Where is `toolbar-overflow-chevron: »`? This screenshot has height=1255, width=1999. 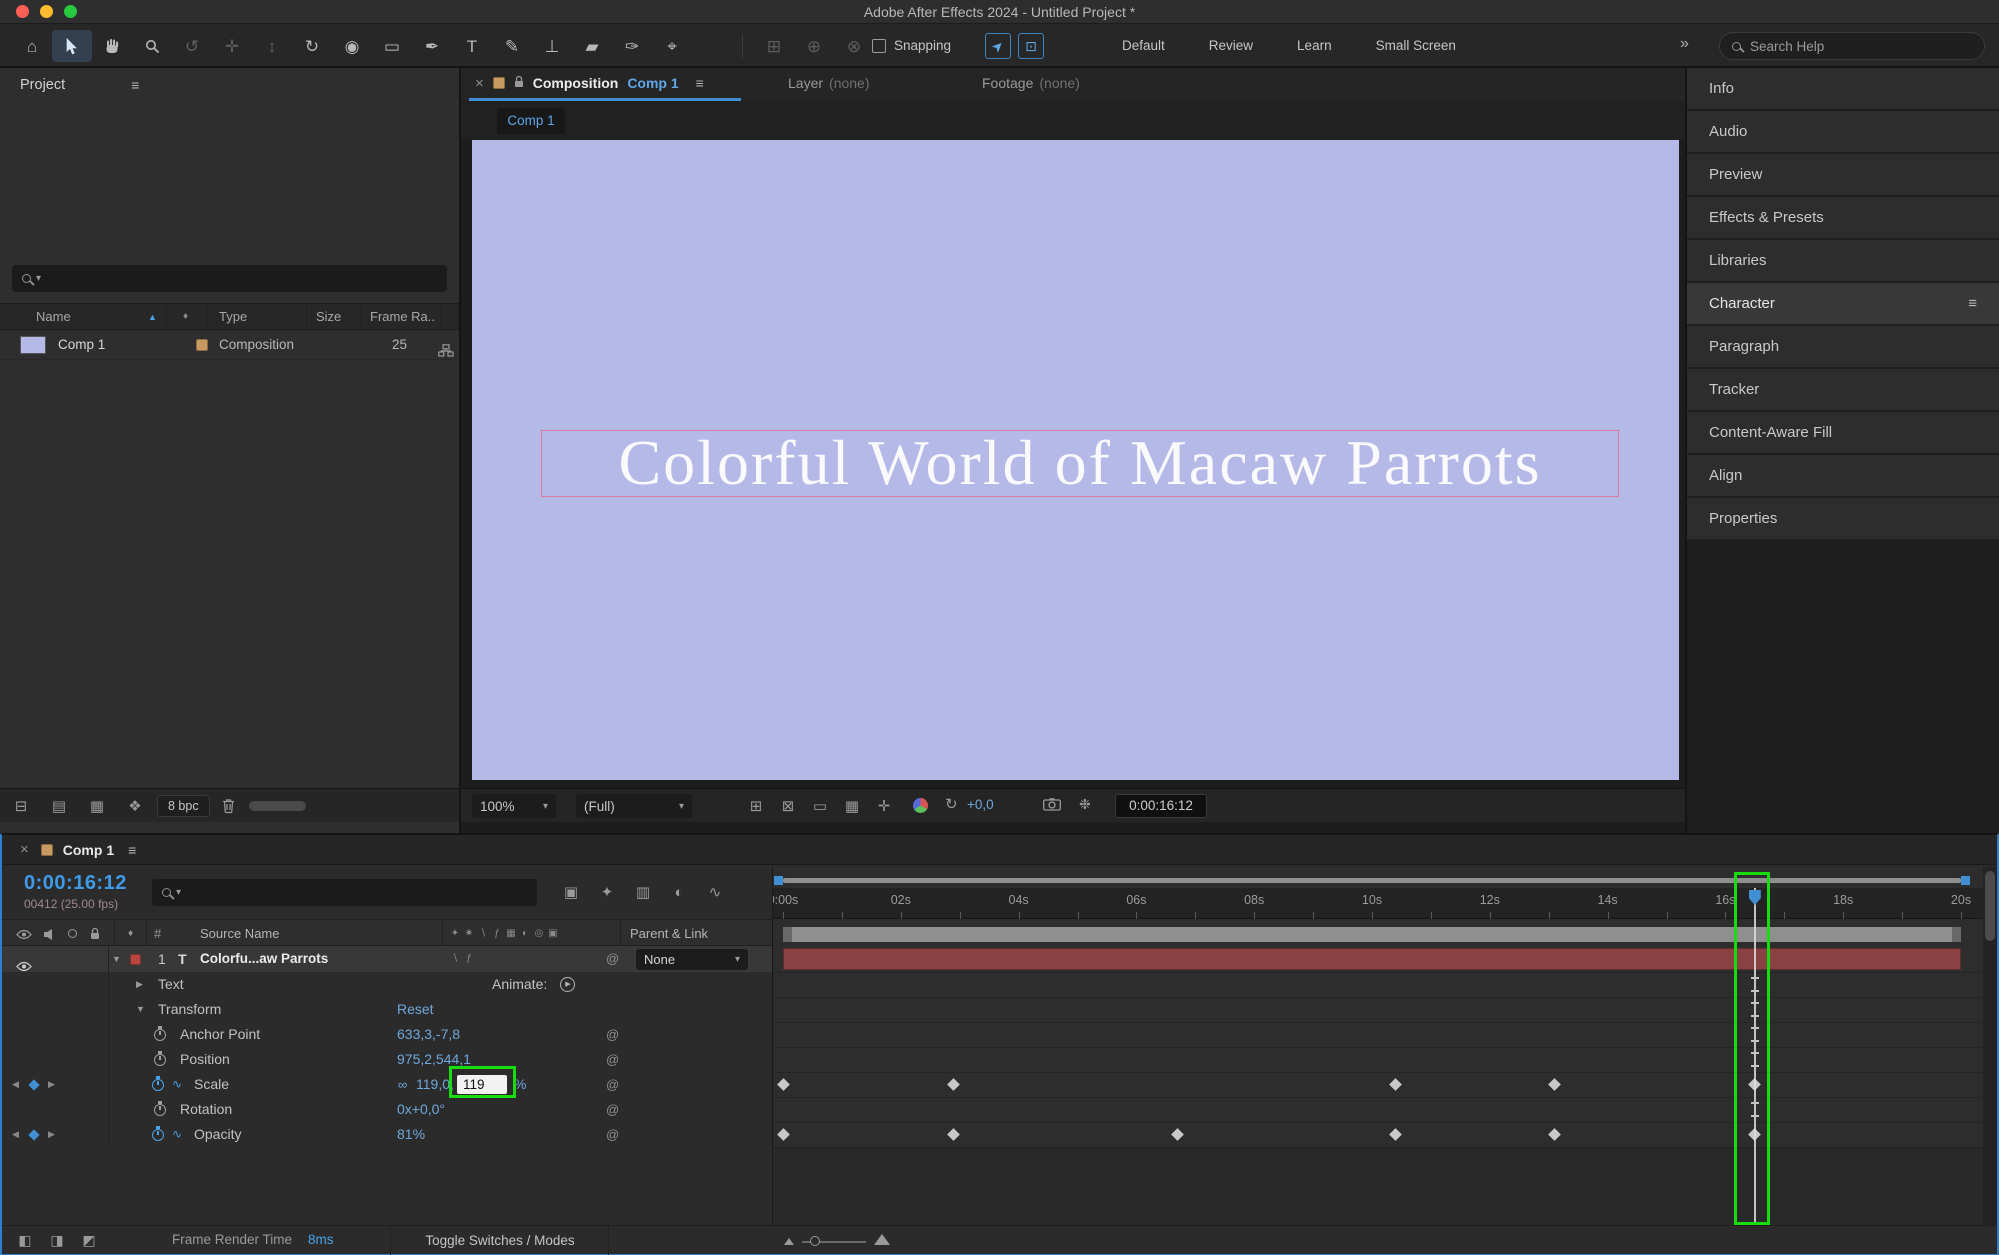 toolbar-overflow-chevron: » is located at coordinates (1684, 44).